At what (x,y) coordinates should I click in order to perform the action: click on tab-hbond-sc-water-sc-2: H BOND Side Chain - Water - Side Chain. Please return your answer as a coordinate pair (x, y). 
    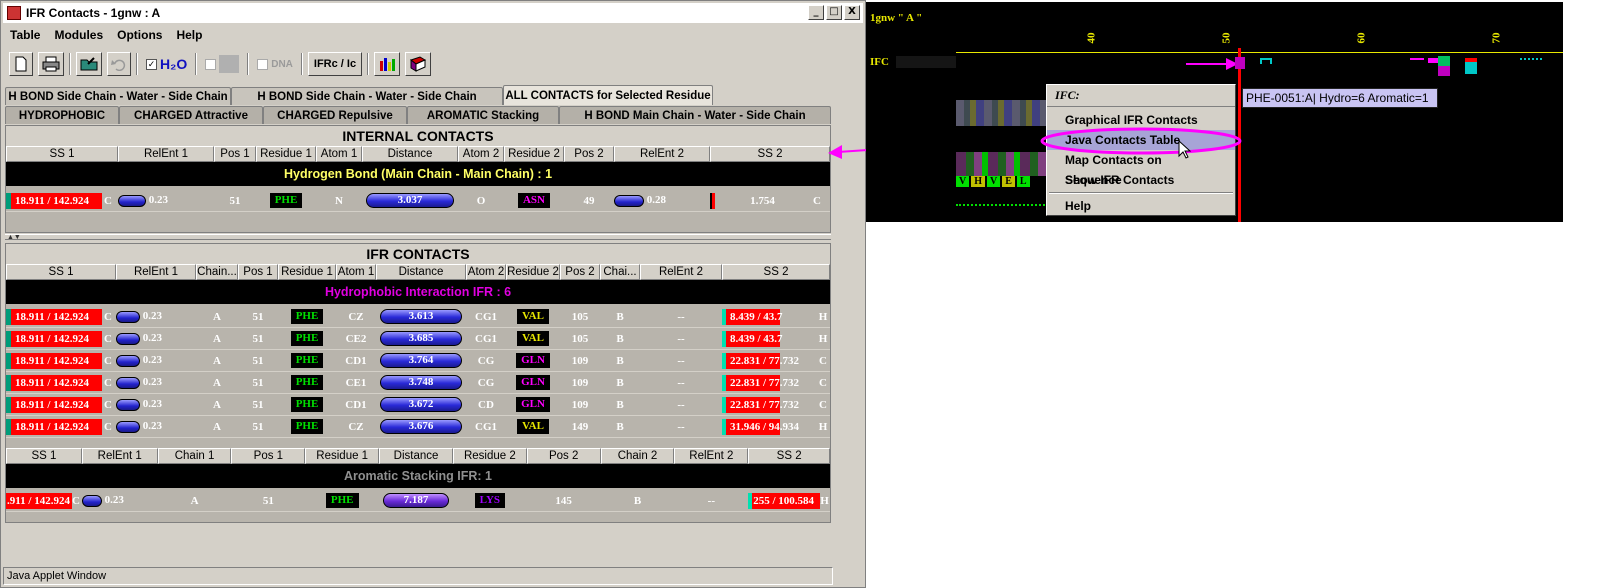
    Looking at the image, I should click on (367, 96).